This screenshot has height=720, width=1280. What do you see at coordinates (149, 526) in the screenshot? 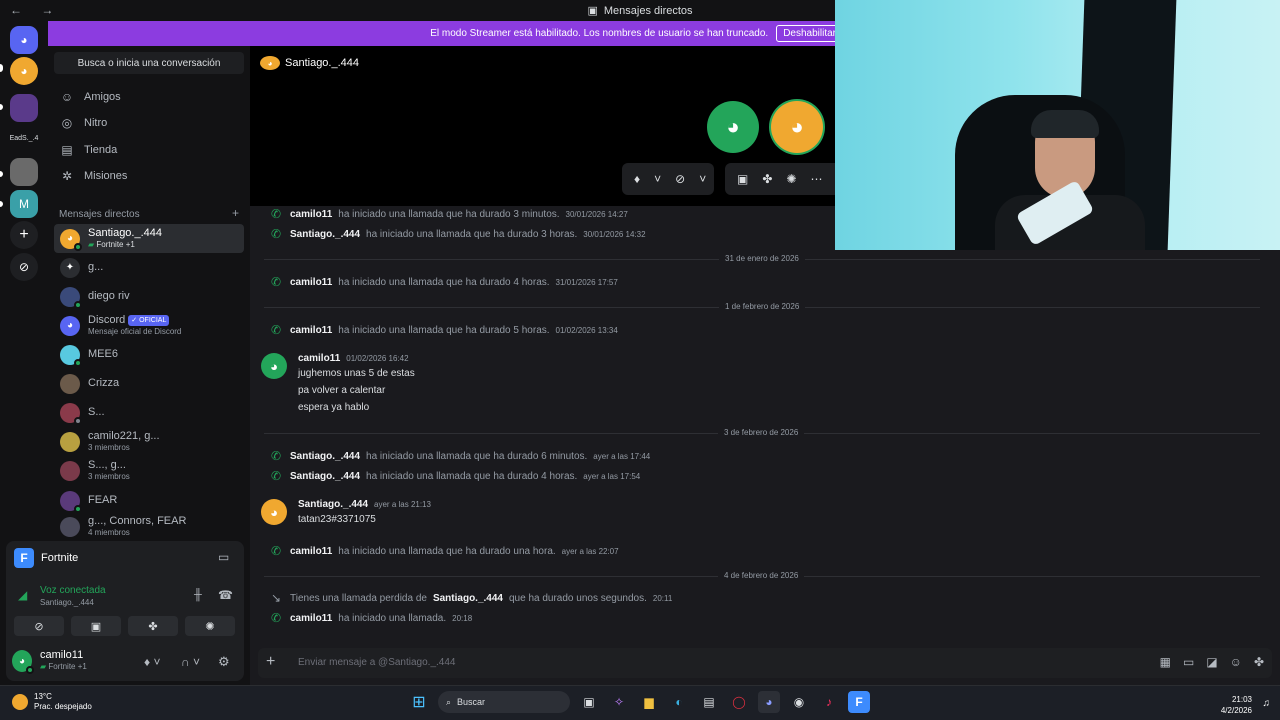
I see `dm-item: g..., Connors, FEAR 4 miembros` at bounding box center [149, 526].